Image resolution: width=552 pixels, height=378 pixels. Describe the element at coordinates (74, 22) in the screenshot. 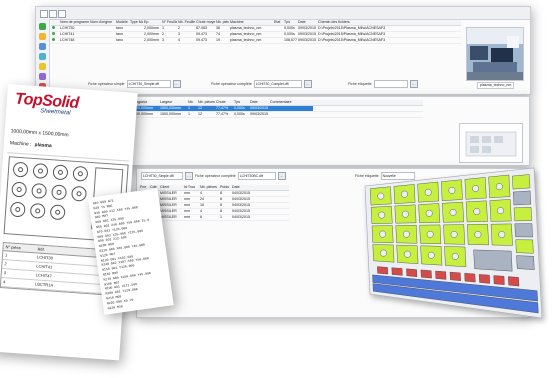

I see `column-header: Nom de programme` at that location.